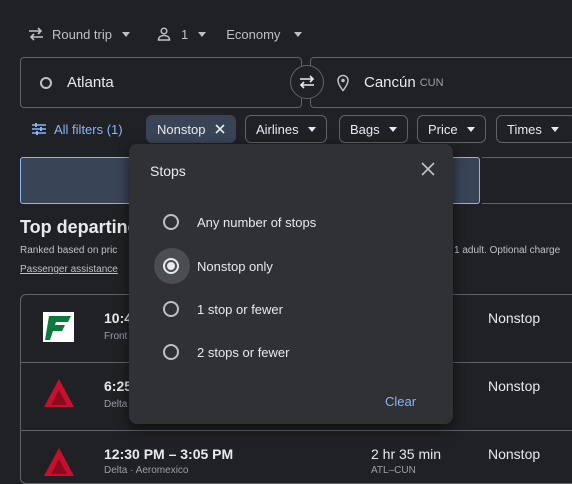 The height and width of the screenshot is (484, 572). Describe the element at coordinates (296, 430) in the screenshot. I see `row-divider` at that location.